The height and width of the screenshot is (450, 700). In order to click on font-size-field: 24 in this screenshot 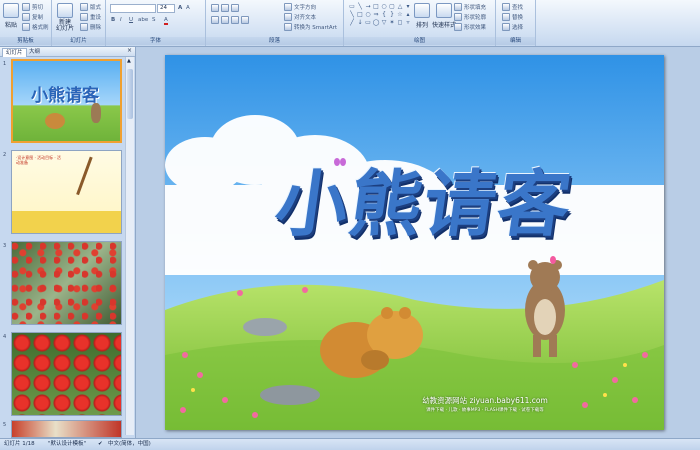, I will do `click(166, 8)`.